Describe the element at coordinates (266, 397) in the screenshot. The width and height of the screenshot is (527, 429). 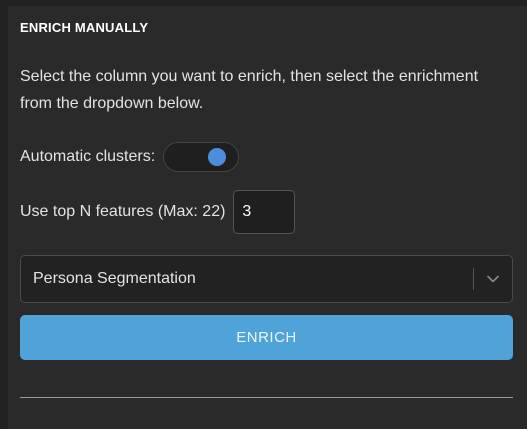
I see `divider` at that location.